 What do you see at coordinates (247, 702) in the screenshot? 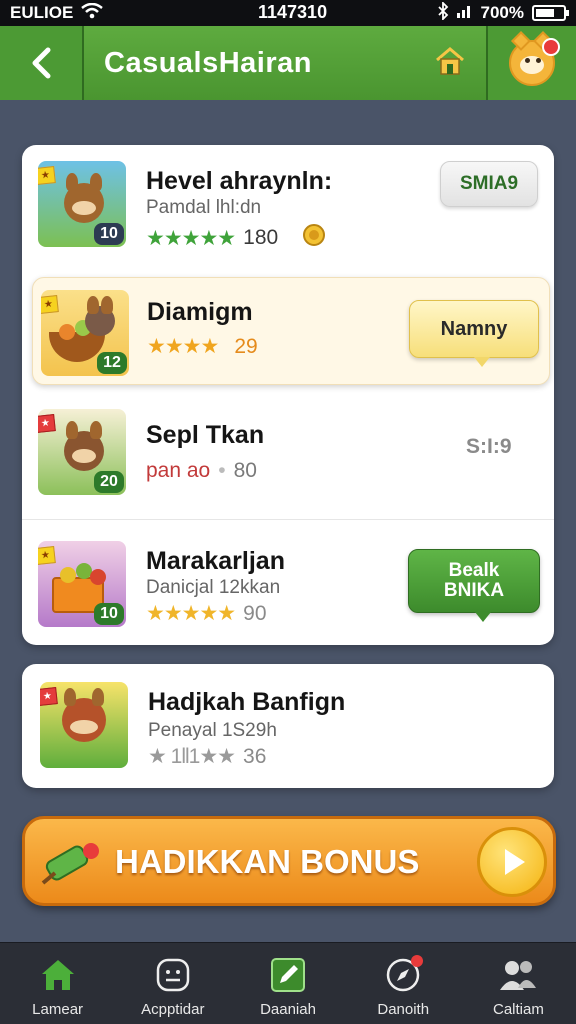
I see `game-title: Hadjkah Banfign` at bounding box center [247, 702].